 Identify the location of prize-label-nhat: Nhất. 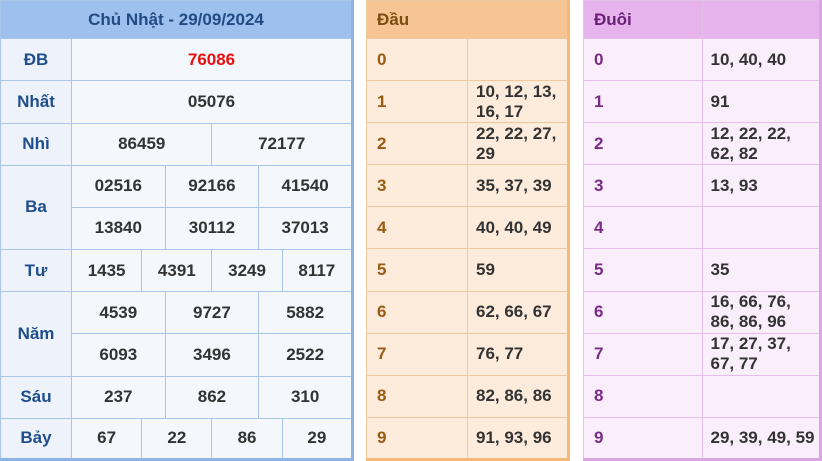
(36, 102).